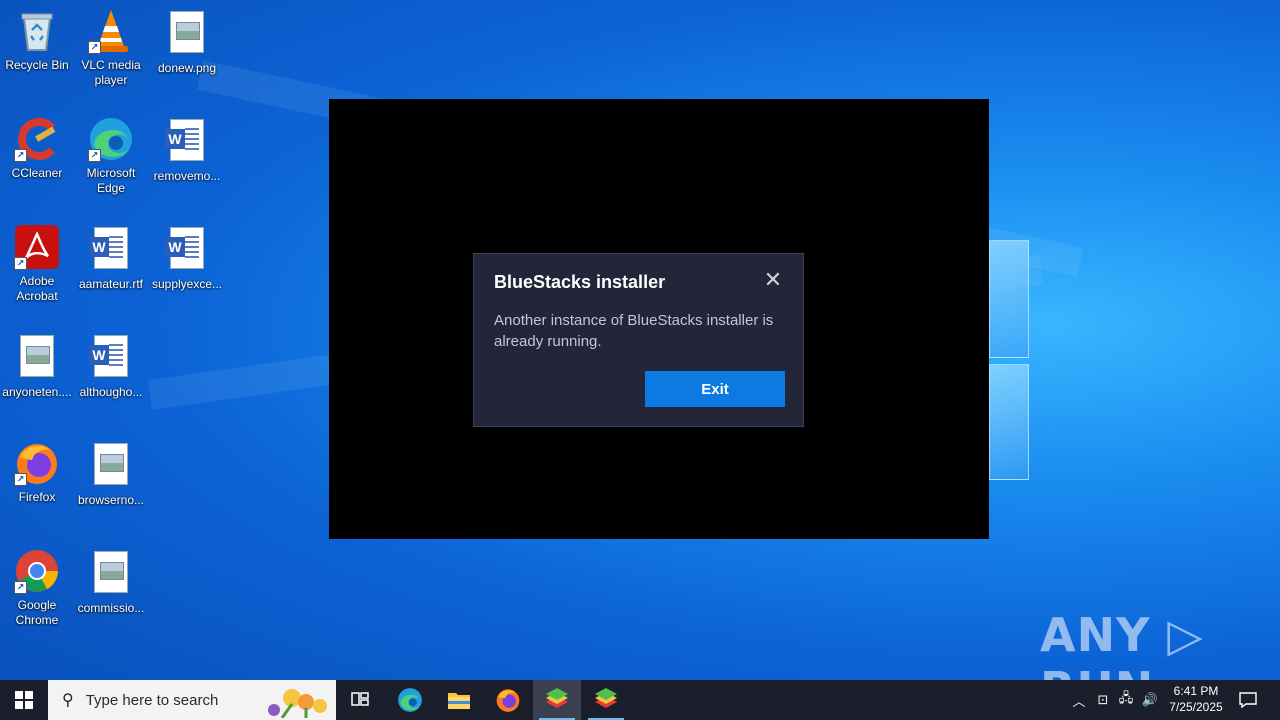 Image resolution: width=1280 pixels, height=720 pixels. Describe the element at coordinates (1196, 707) in the screenshot. I see `clock-date: 7/25/2025` at that location.